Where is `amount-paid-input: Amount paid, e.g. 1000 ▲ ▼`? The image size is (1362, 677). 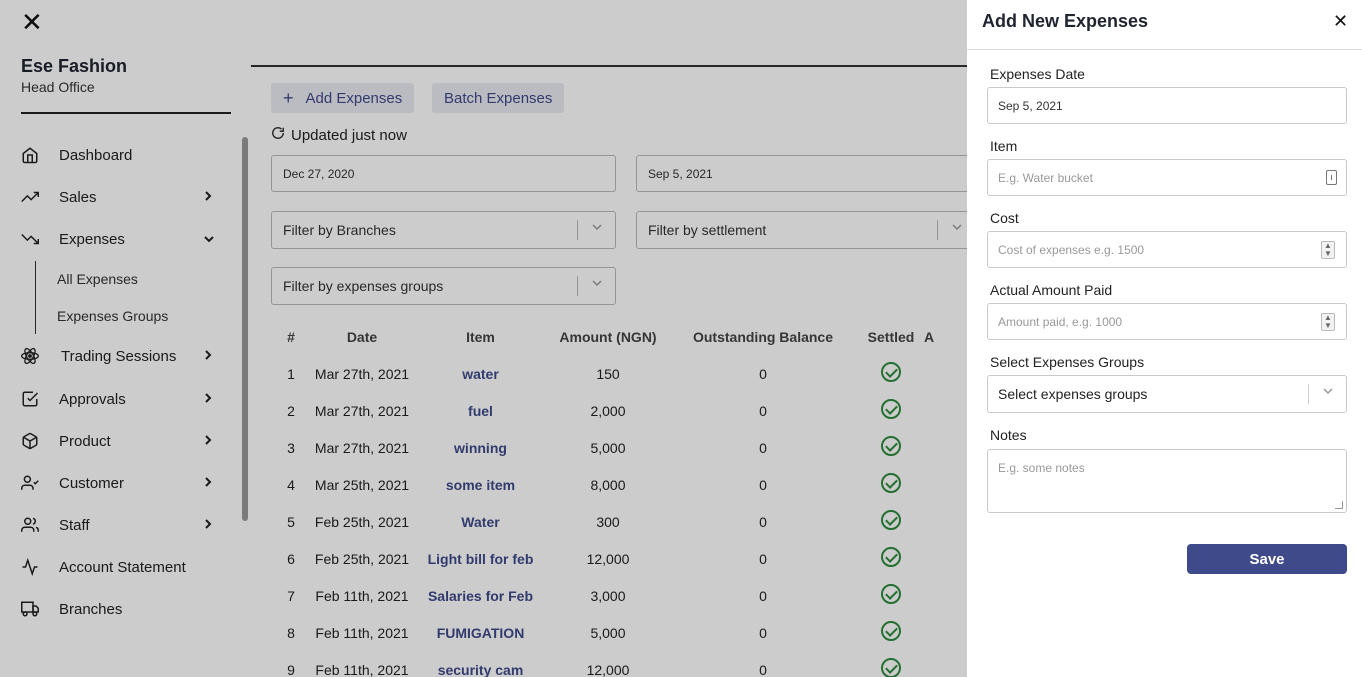
amount-paid-input: Amount paid, e.g. 1000 ▲ ▼ is located at coordinates (1167, 321).